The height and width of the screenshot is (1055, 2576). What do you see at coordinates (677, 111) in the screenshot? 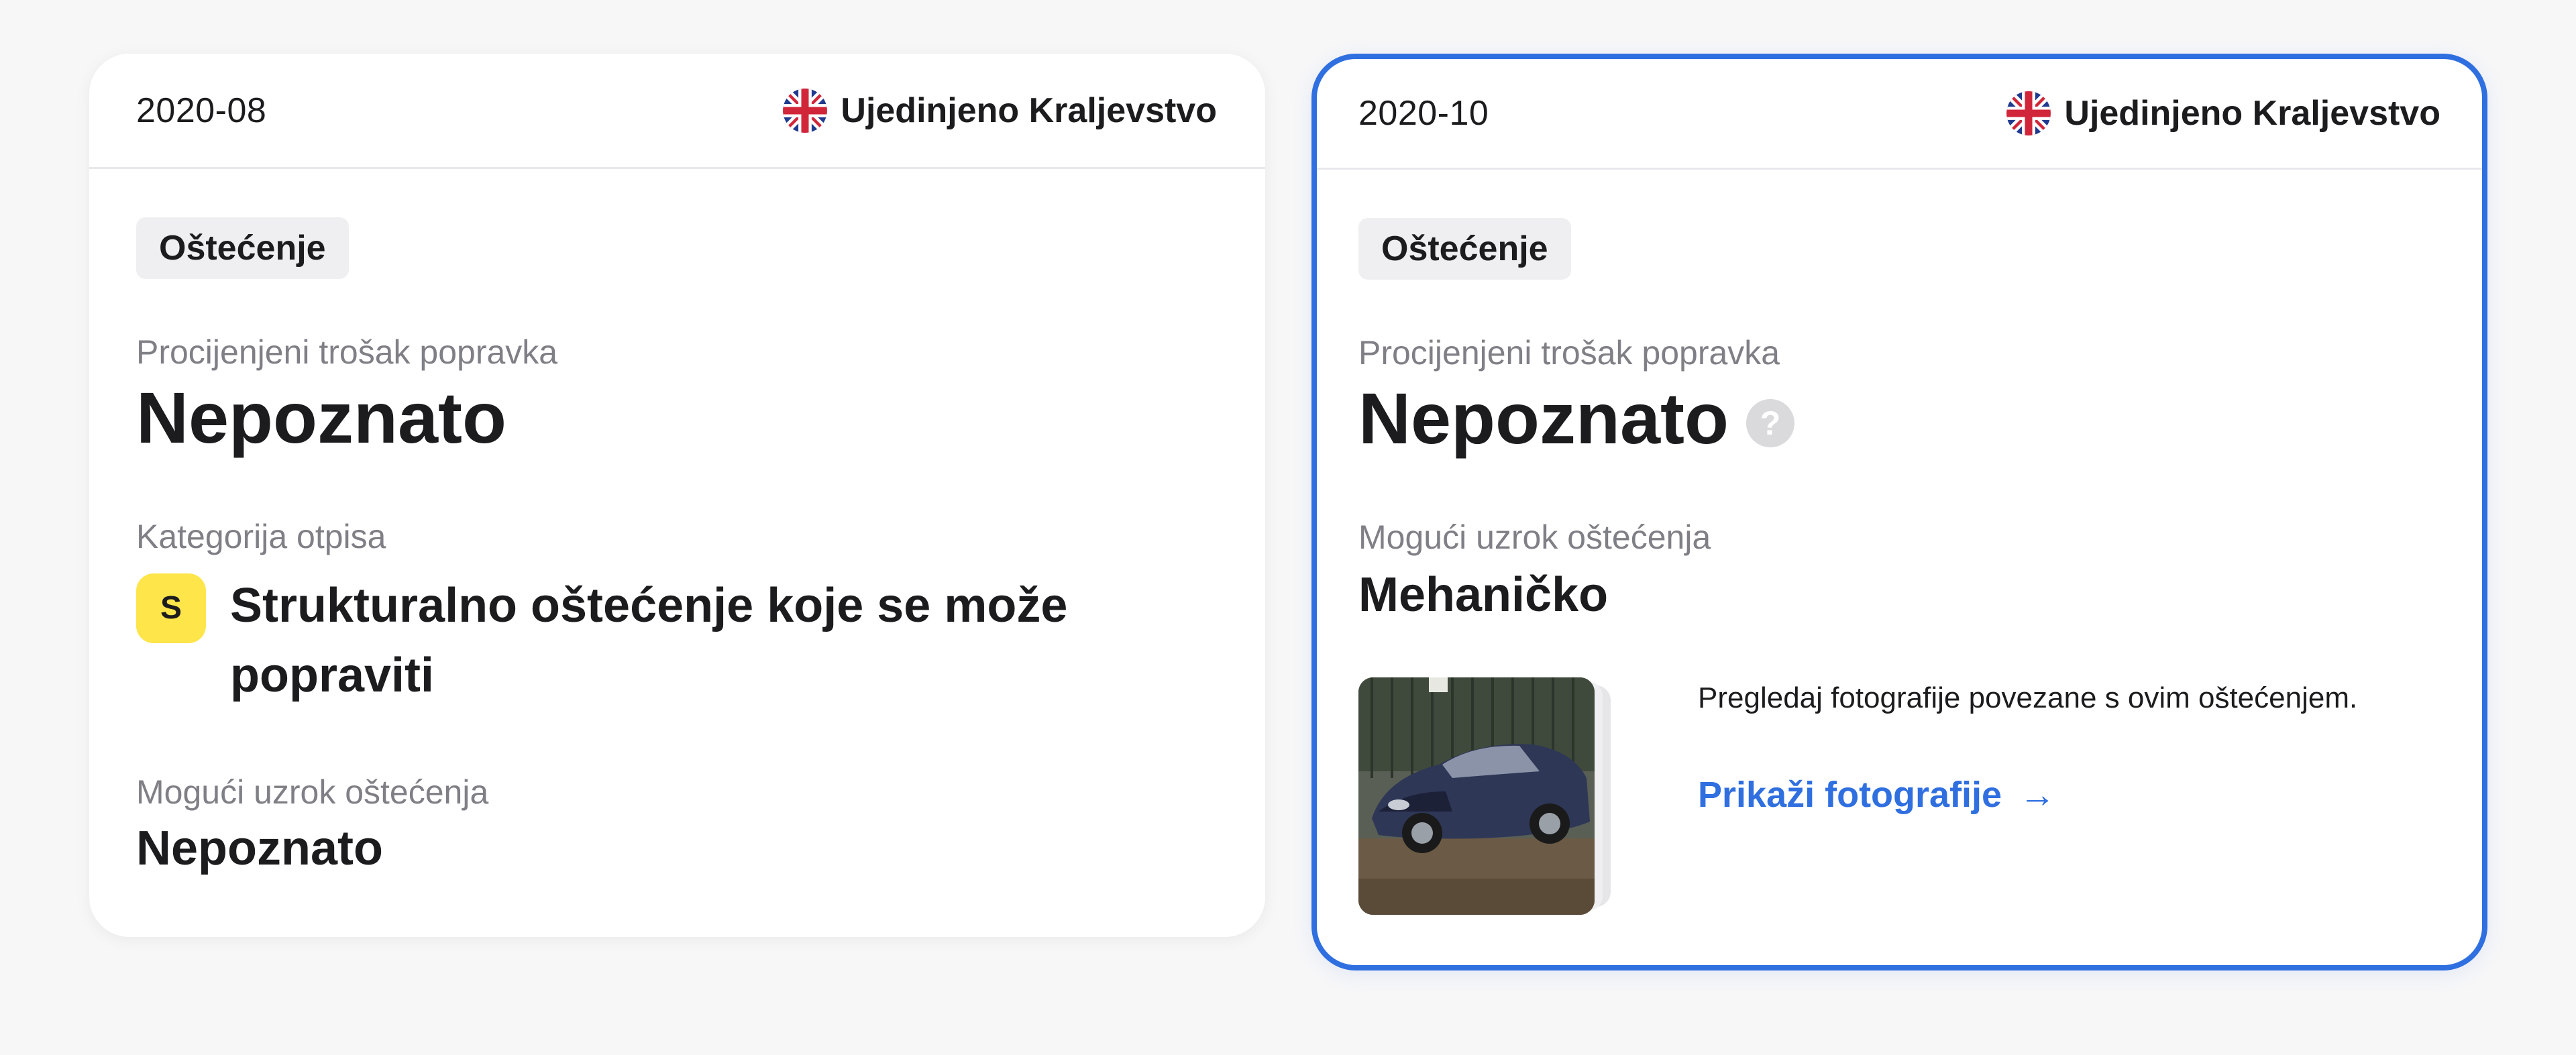
I see `card-header: 2020-08 Ujedinjeno Kraljevstvo` at bounding box center [677, 111].